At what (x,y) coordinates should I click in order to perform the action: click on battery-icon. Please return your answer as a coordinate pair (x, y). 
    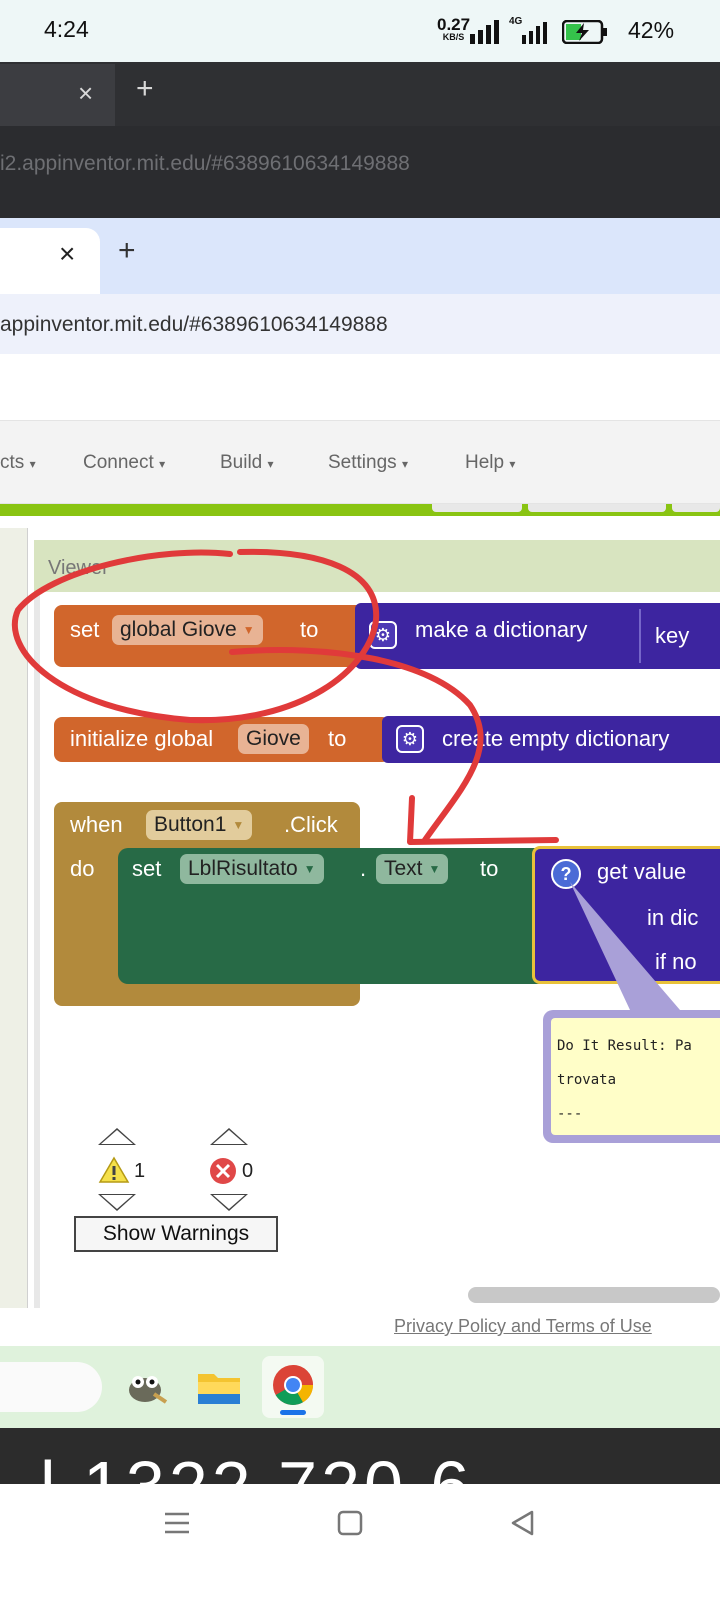
    Looking at the image, I should click on (584, 32).